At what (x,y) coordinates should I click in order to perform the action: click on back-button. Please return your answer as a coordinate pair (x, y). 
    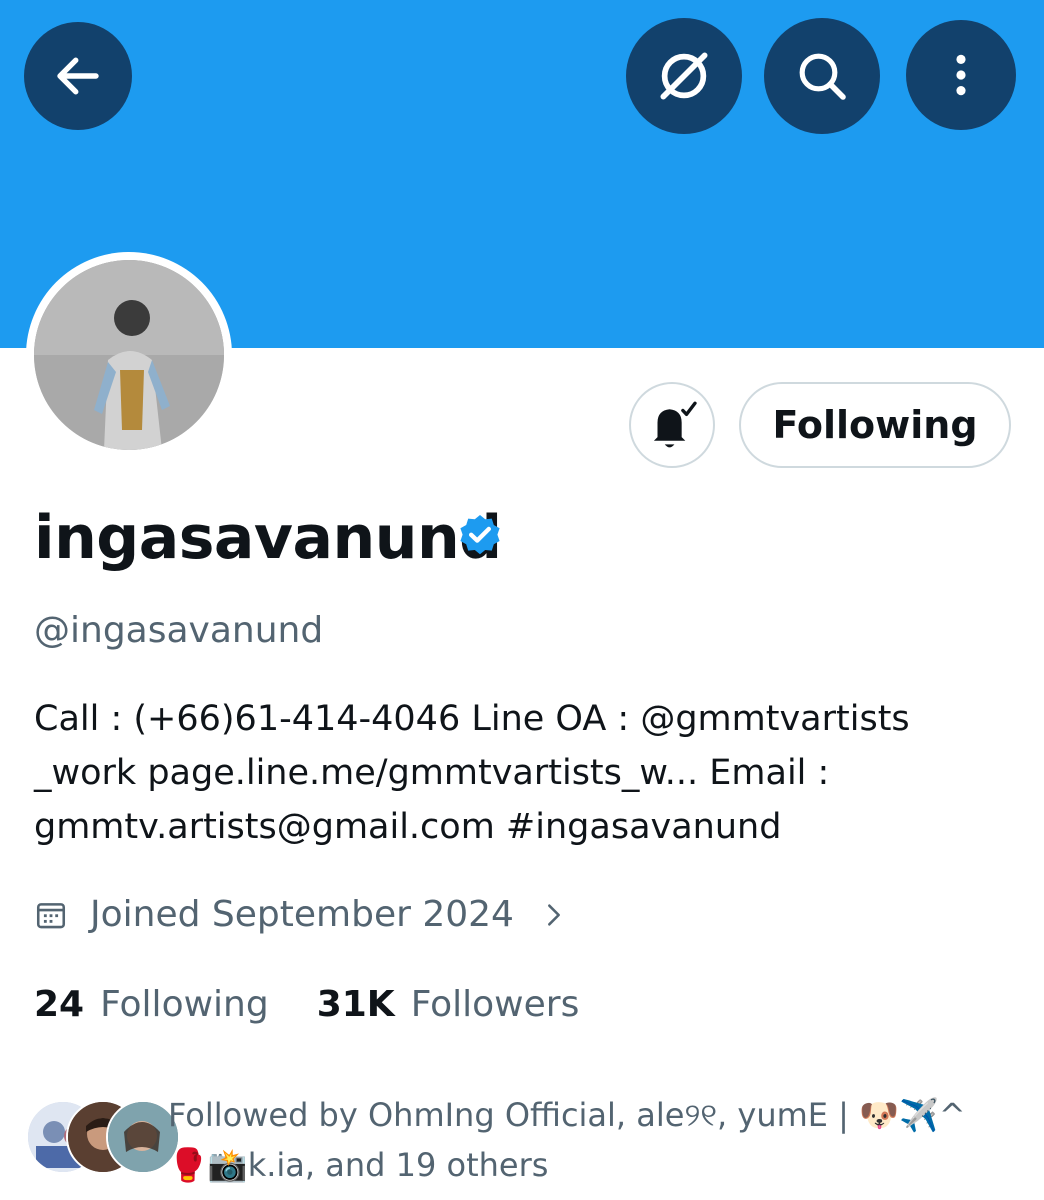
    Looking at the image, I should click on (78, 76).